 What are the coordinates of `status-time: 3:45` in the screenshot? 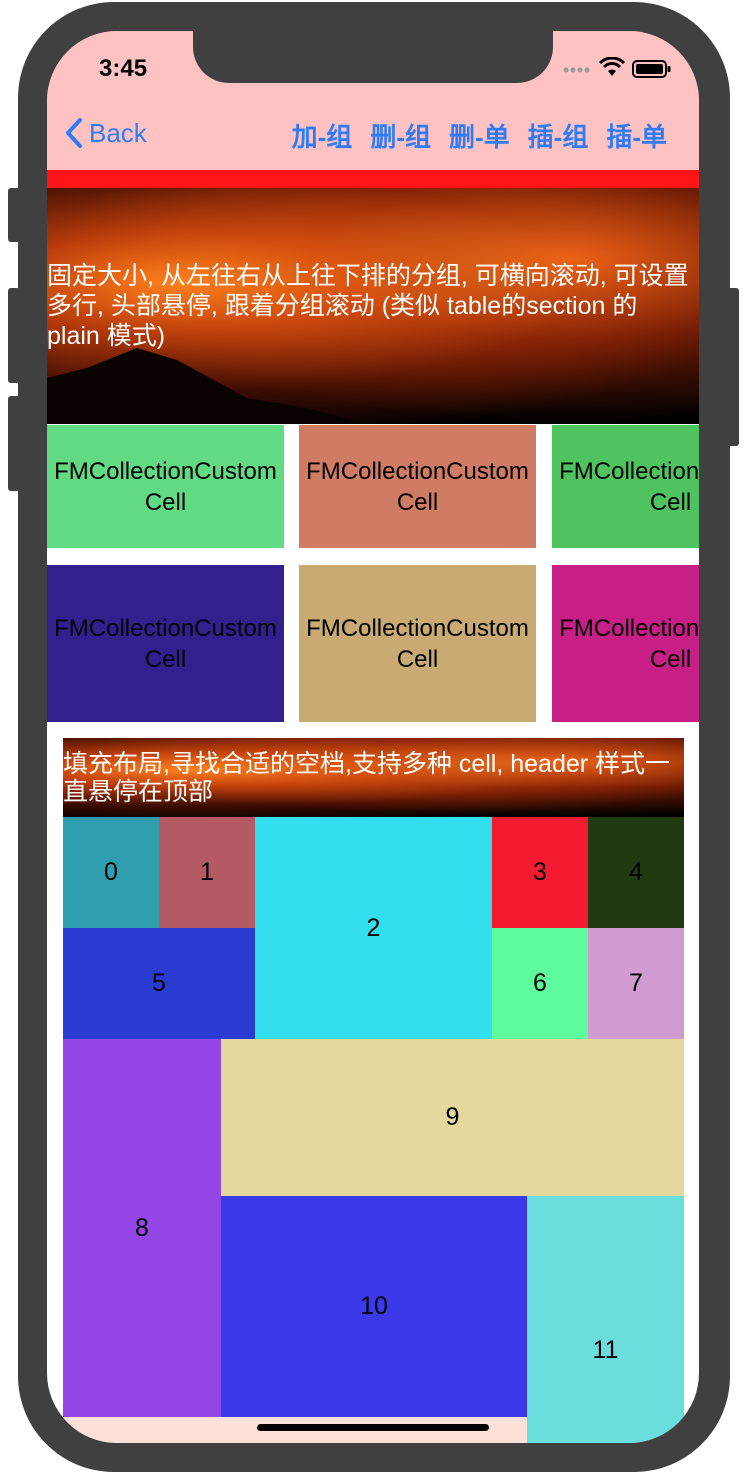 It's located at (123, 68).